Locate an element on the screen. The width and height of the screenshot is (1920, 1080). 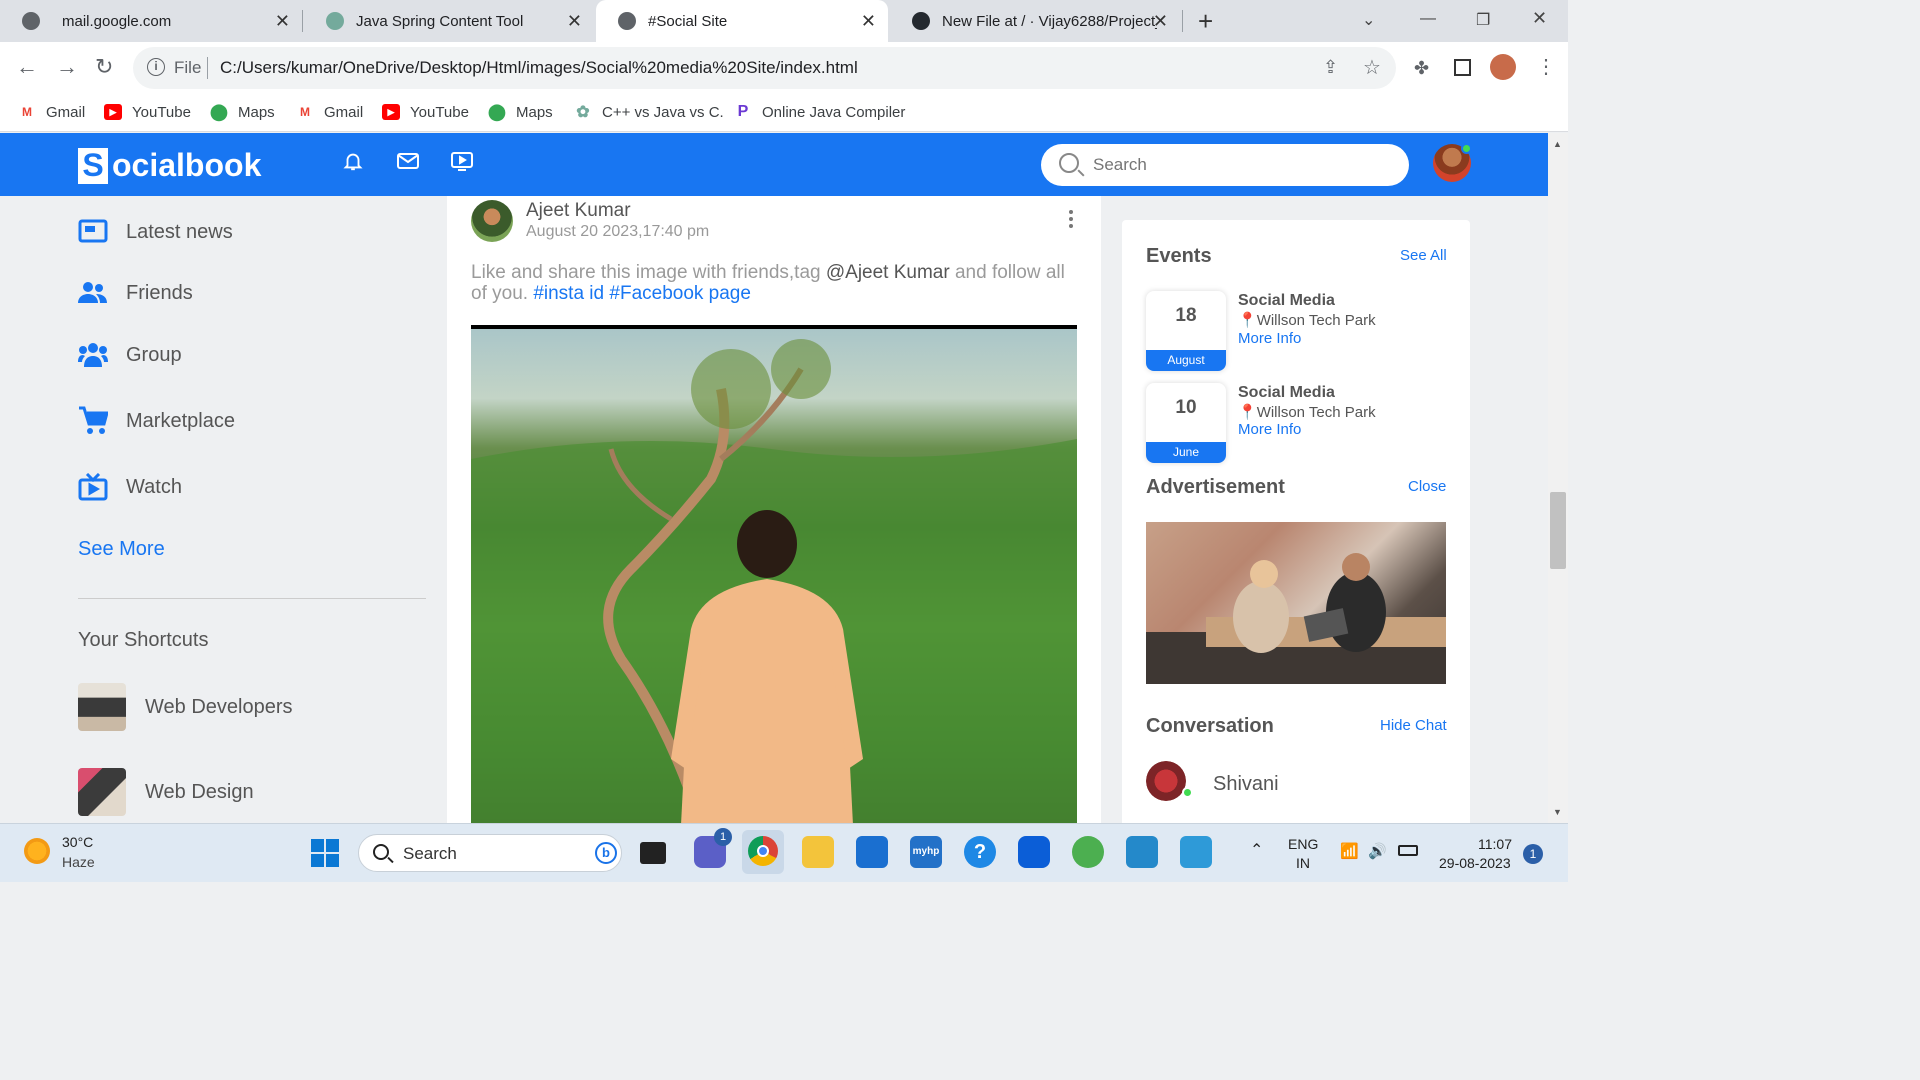
extensions-icon: ✤ is located at coordinates (1421, 68).